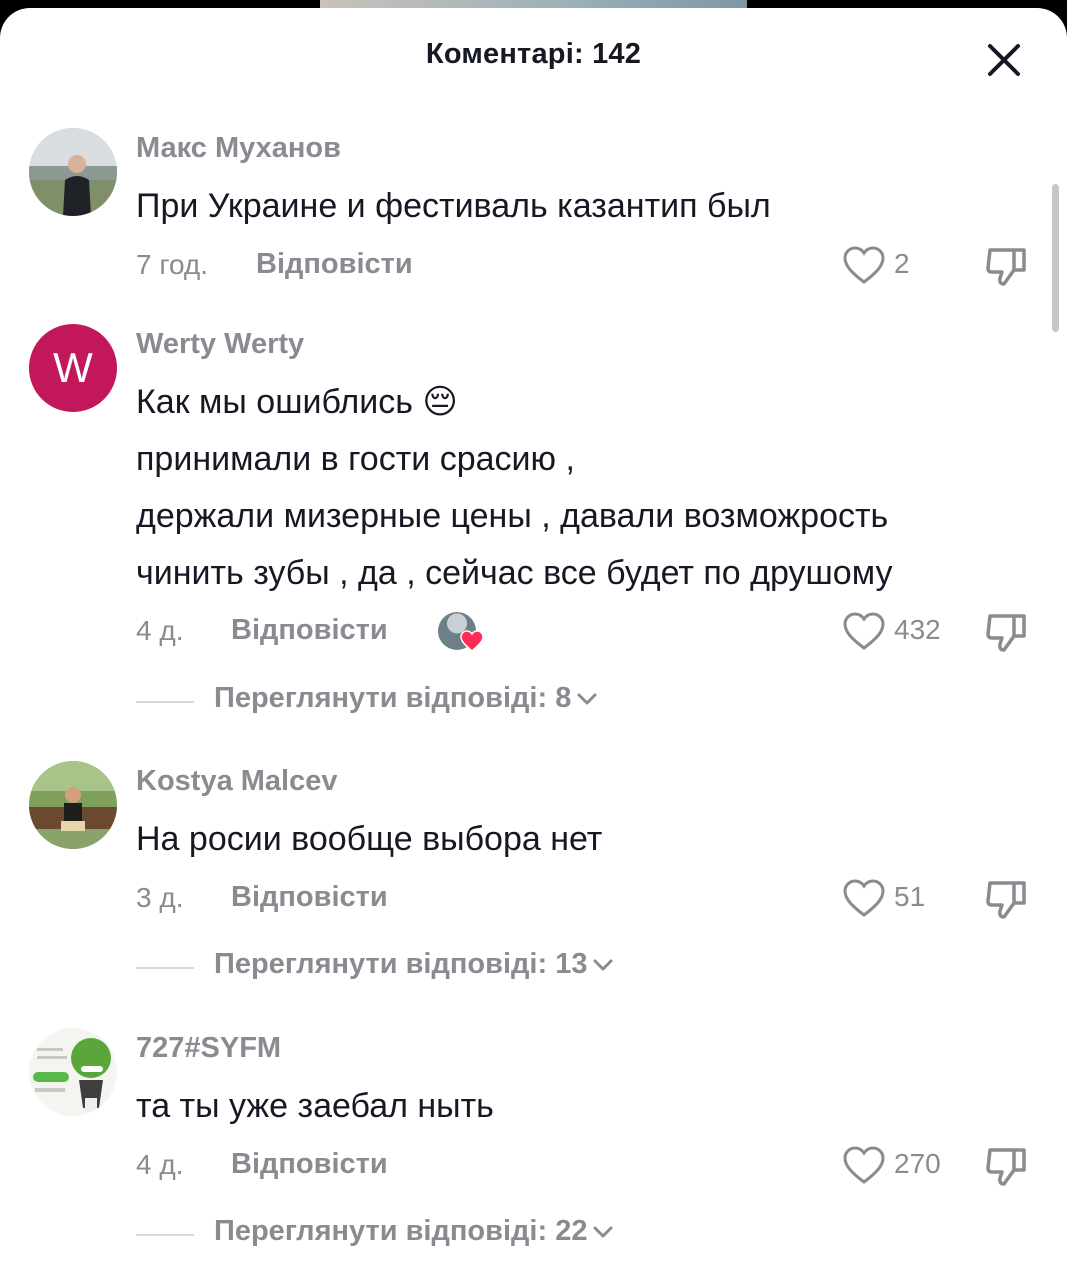 This screenshot has height=1280, width=1067. I want to click on avatar: W, so click(73, 368).